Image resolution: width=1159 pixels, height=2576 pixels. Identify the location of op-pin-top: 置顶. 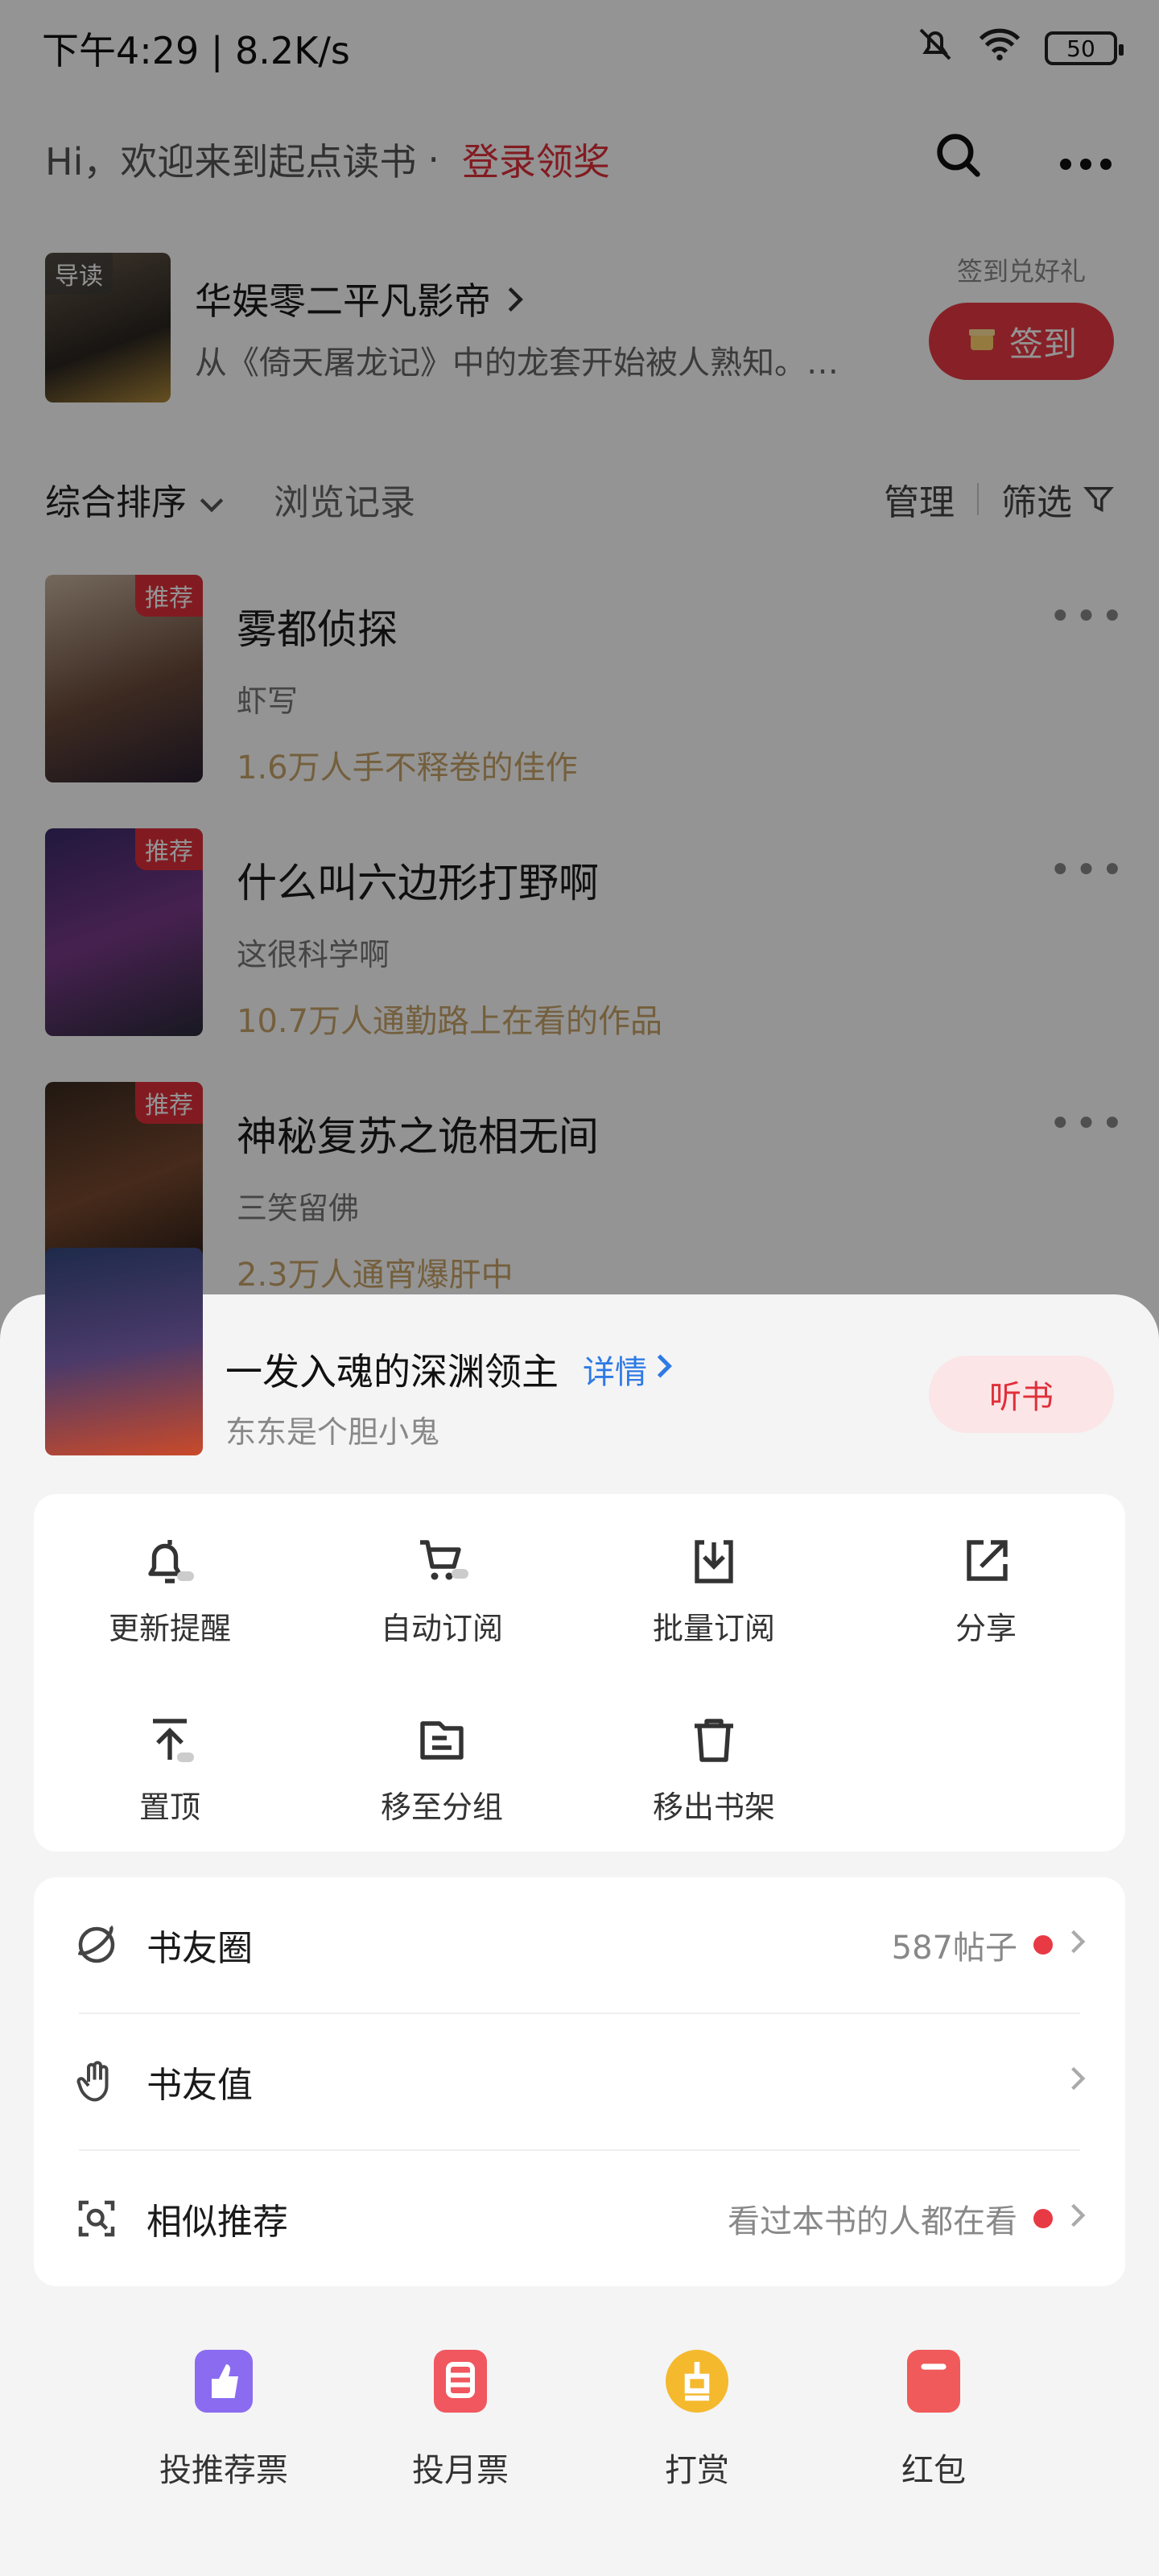
(170, 1753).